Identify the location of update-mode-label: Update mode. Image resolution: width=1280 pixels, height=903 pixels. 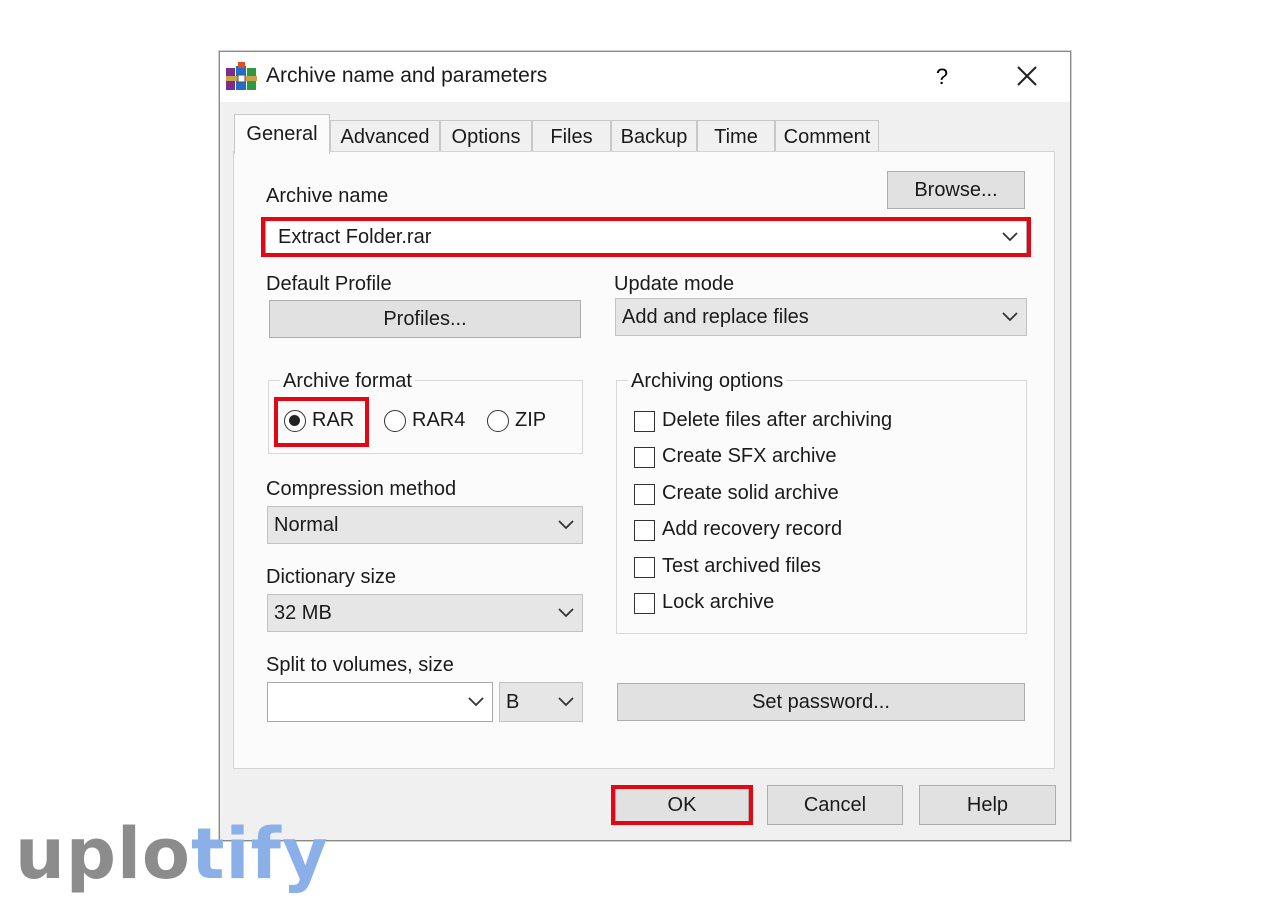
(674, 284).